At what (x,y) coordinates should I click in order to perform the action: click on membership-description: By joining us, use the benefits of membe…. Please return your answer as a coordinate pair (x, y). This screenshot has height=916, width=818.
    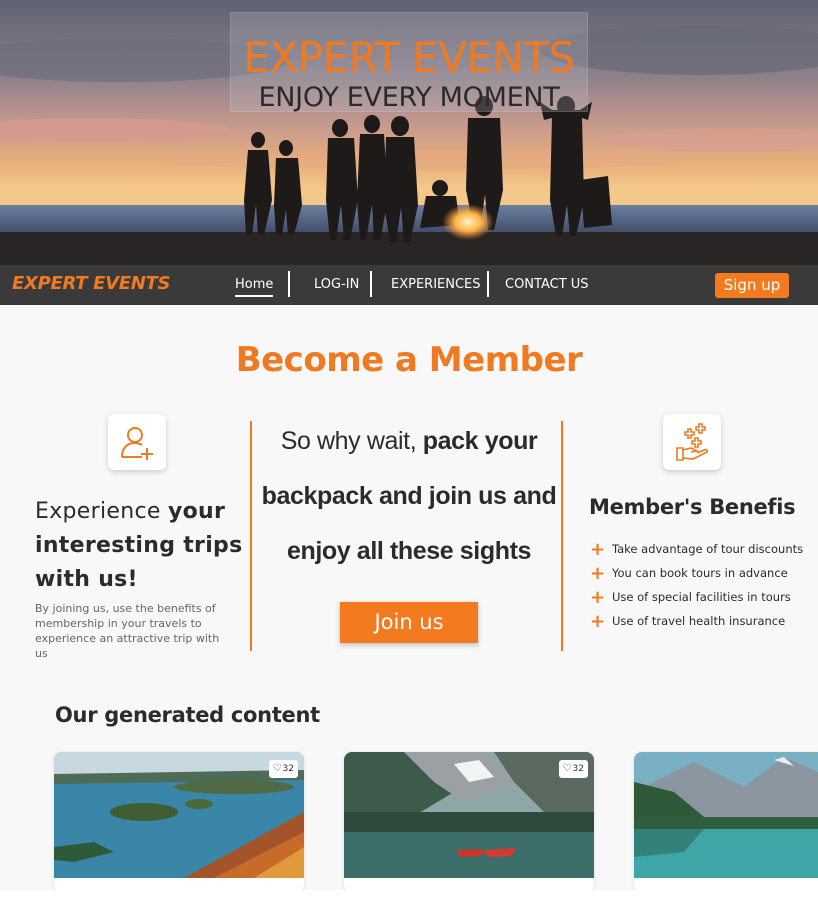
    Looking at the image, I should click on (127, 631).